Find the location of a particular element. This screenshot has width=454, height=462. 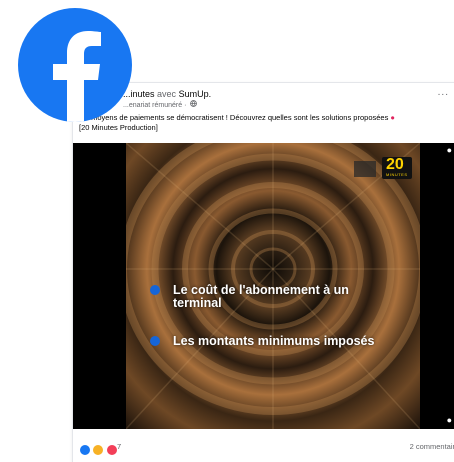

facebook-logo-icon is located at coordinates (75, 65).